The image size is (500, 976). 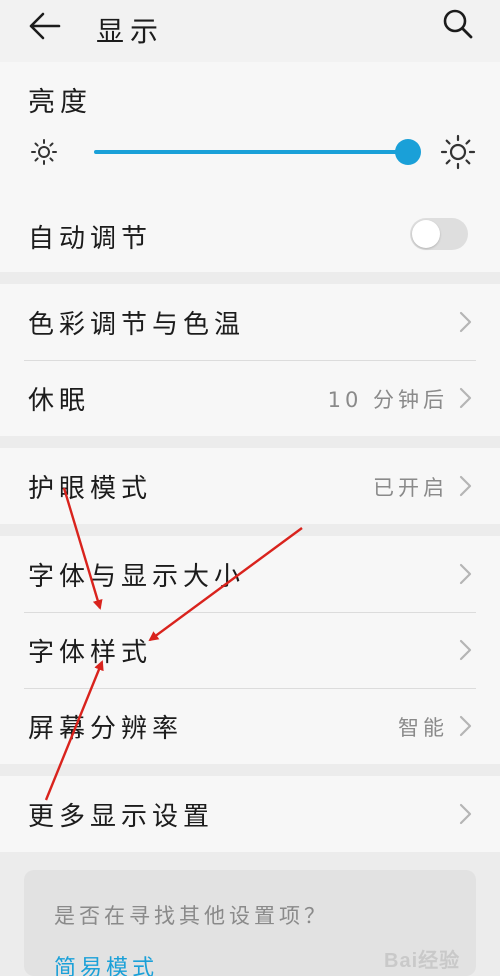 I want to click on row-font-style: 字体样式, so click(x=250, y=650).